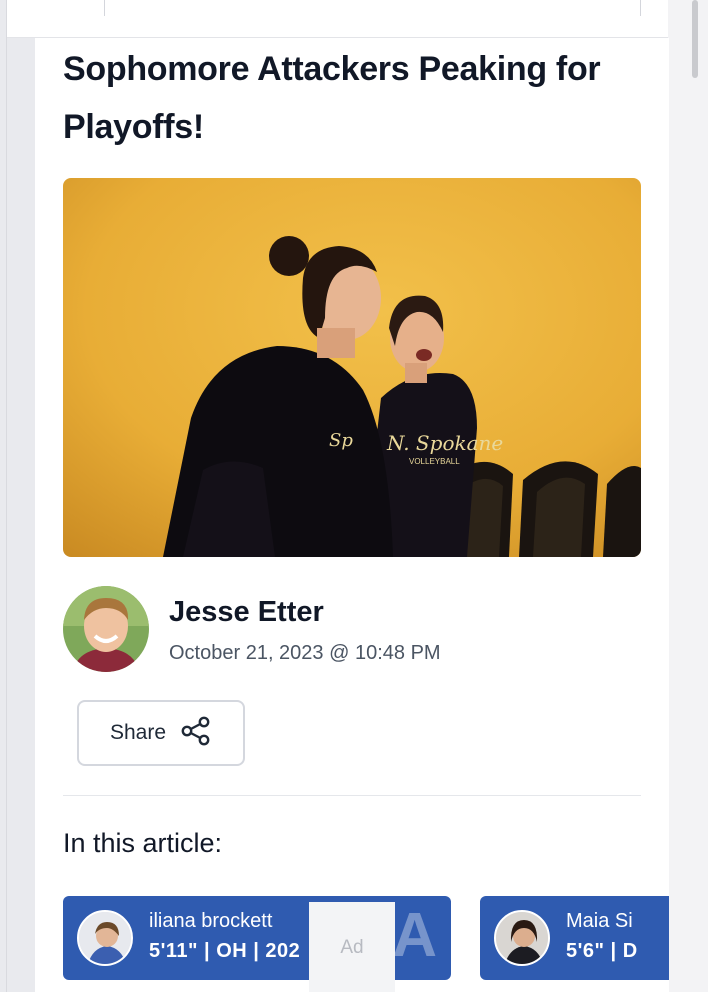 Image resolution: width=708 pixels, height=992 pixels. I want to click on share-label: Share, so click(138, 732).